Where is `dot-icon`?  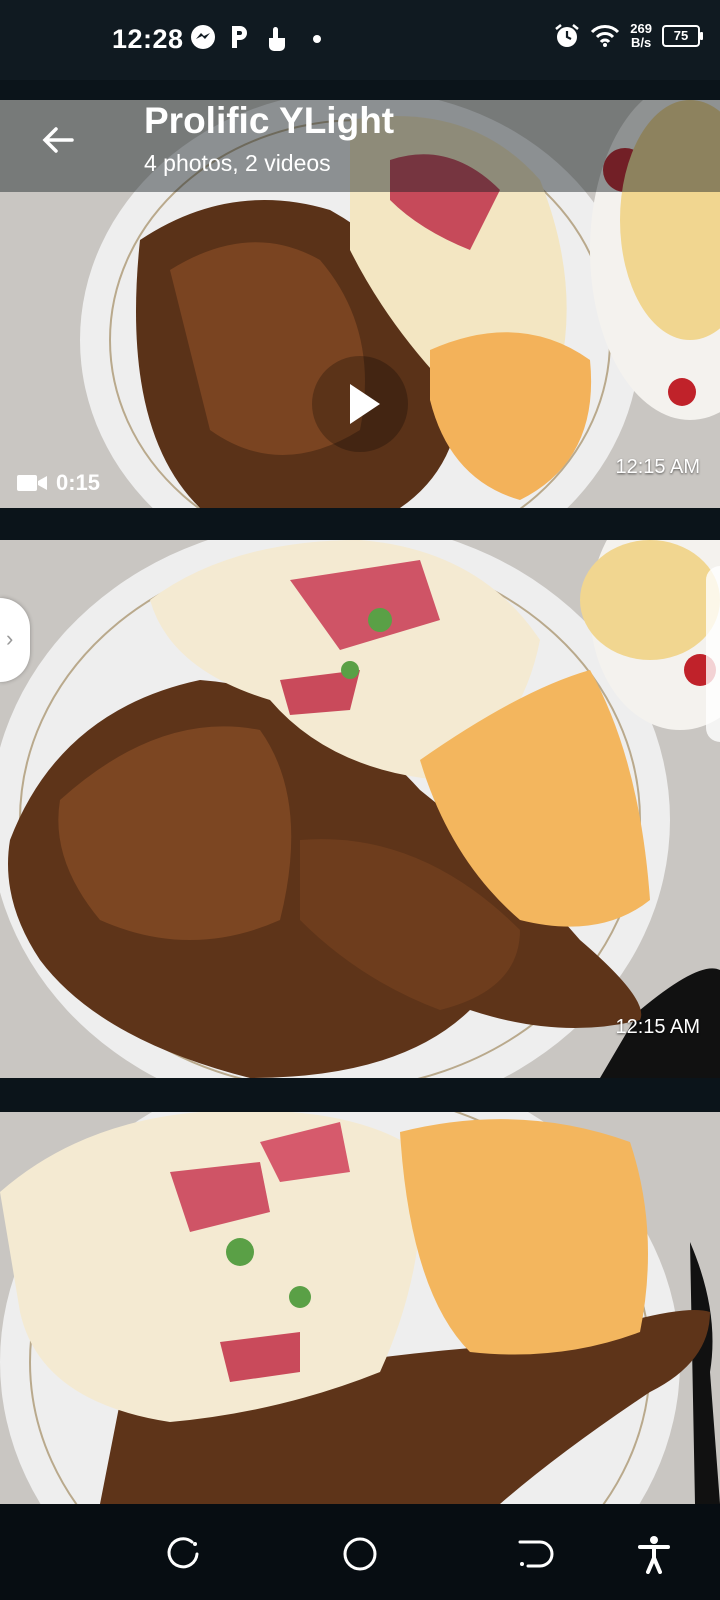
dot-icon is located at coordinates (317, 39).